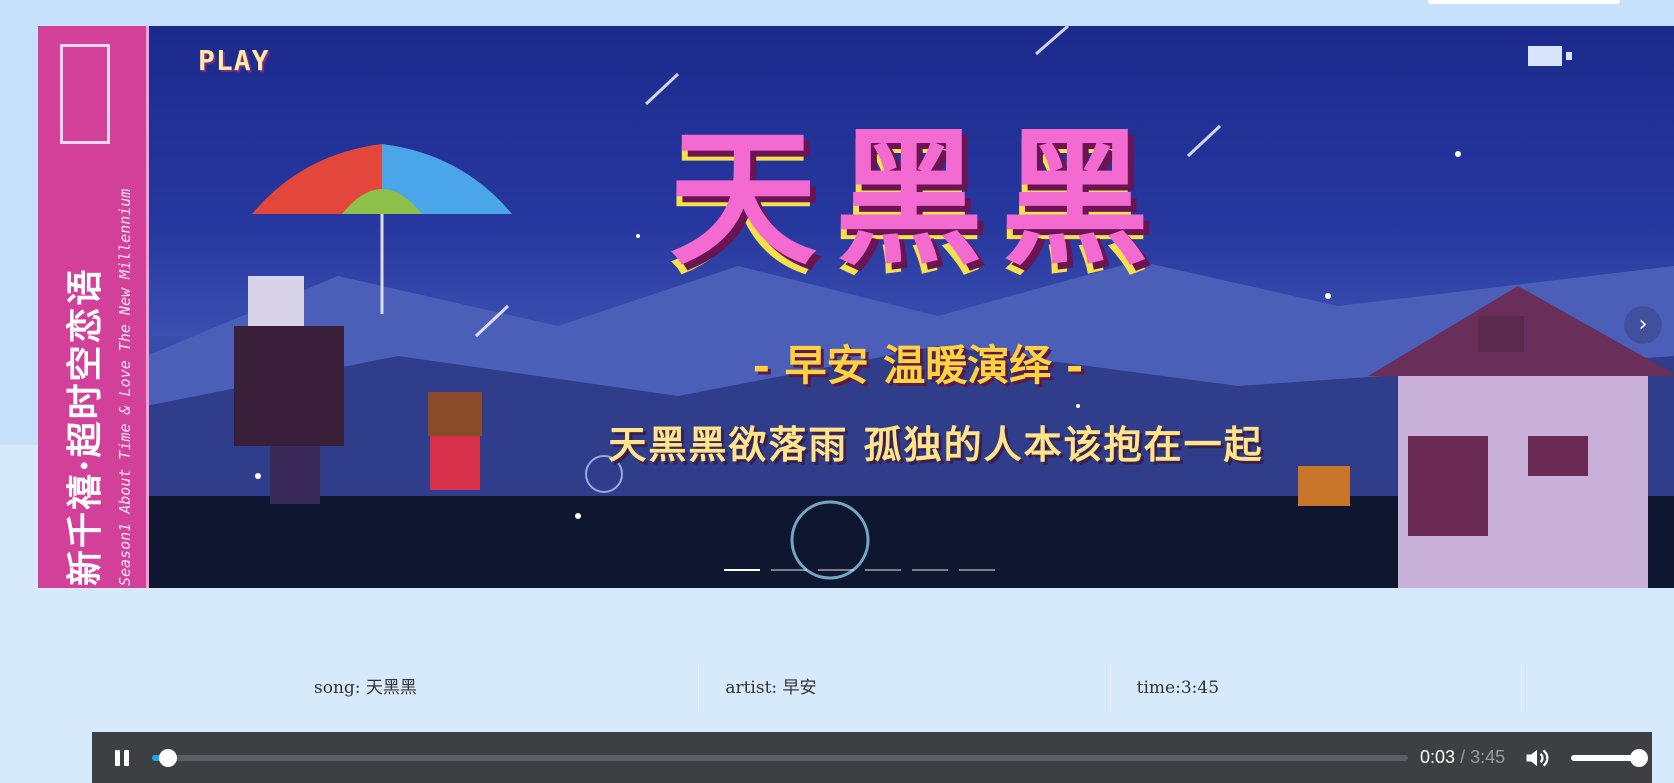 The height and width of the screenshot is (783, 1674). I want to click on progress-handle, so click(168, 757).